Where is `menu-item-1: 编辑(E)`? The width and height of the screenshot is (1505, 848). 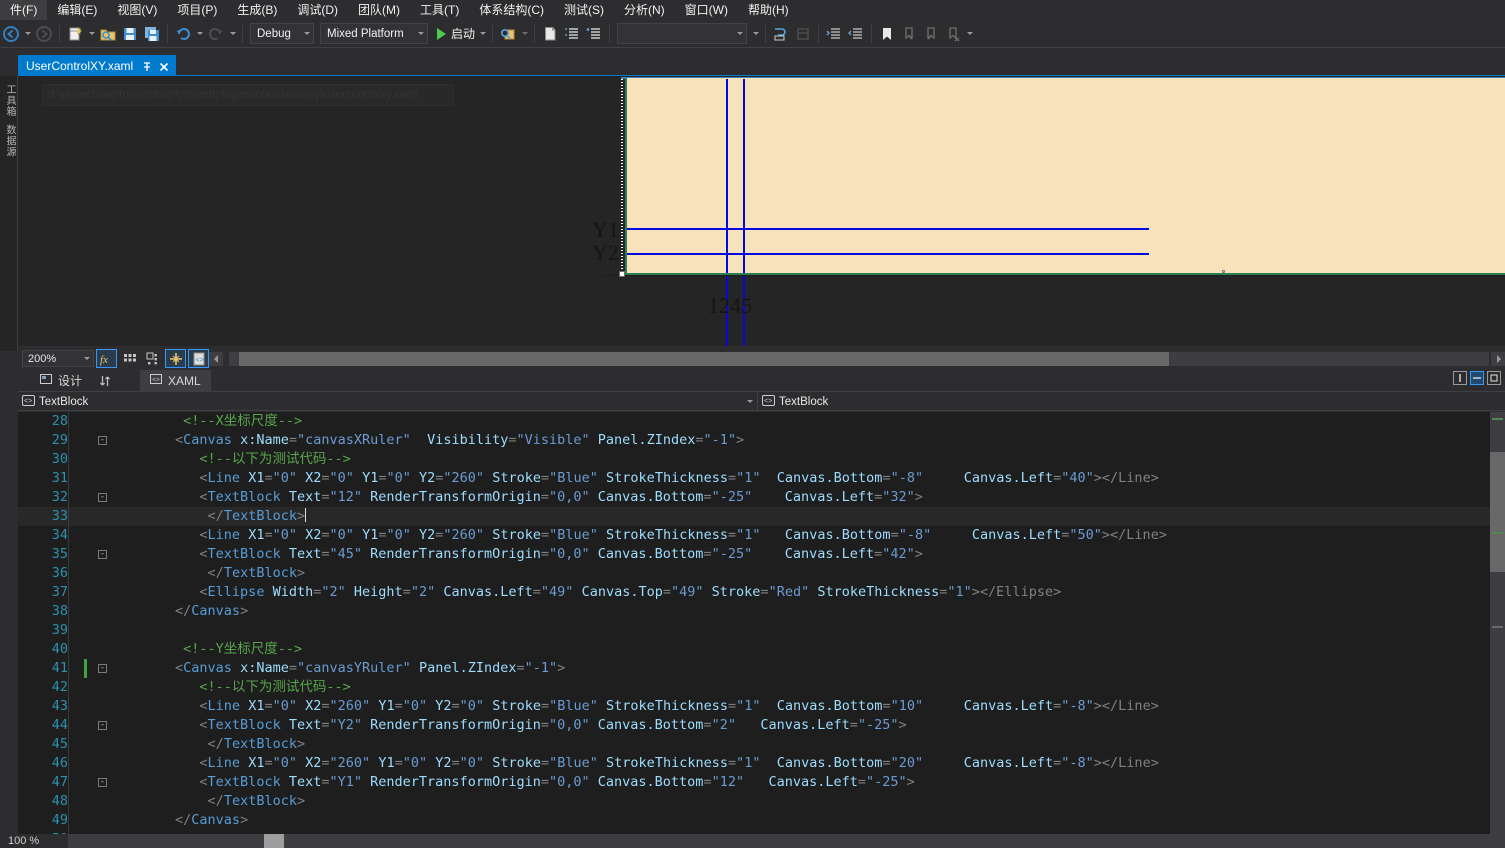
menu-item-1: 编辑(E) is located at coordinates (77, 10).